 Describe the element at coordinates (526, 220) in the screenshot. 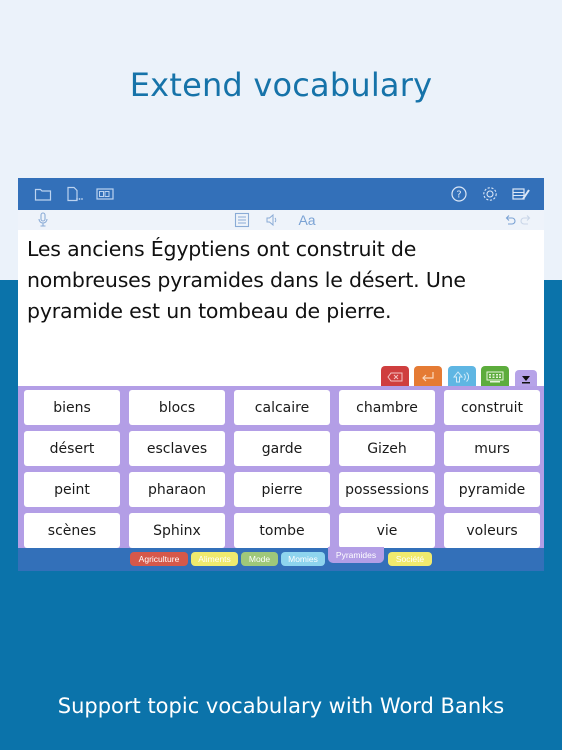

I see `redo-icon` at that location.